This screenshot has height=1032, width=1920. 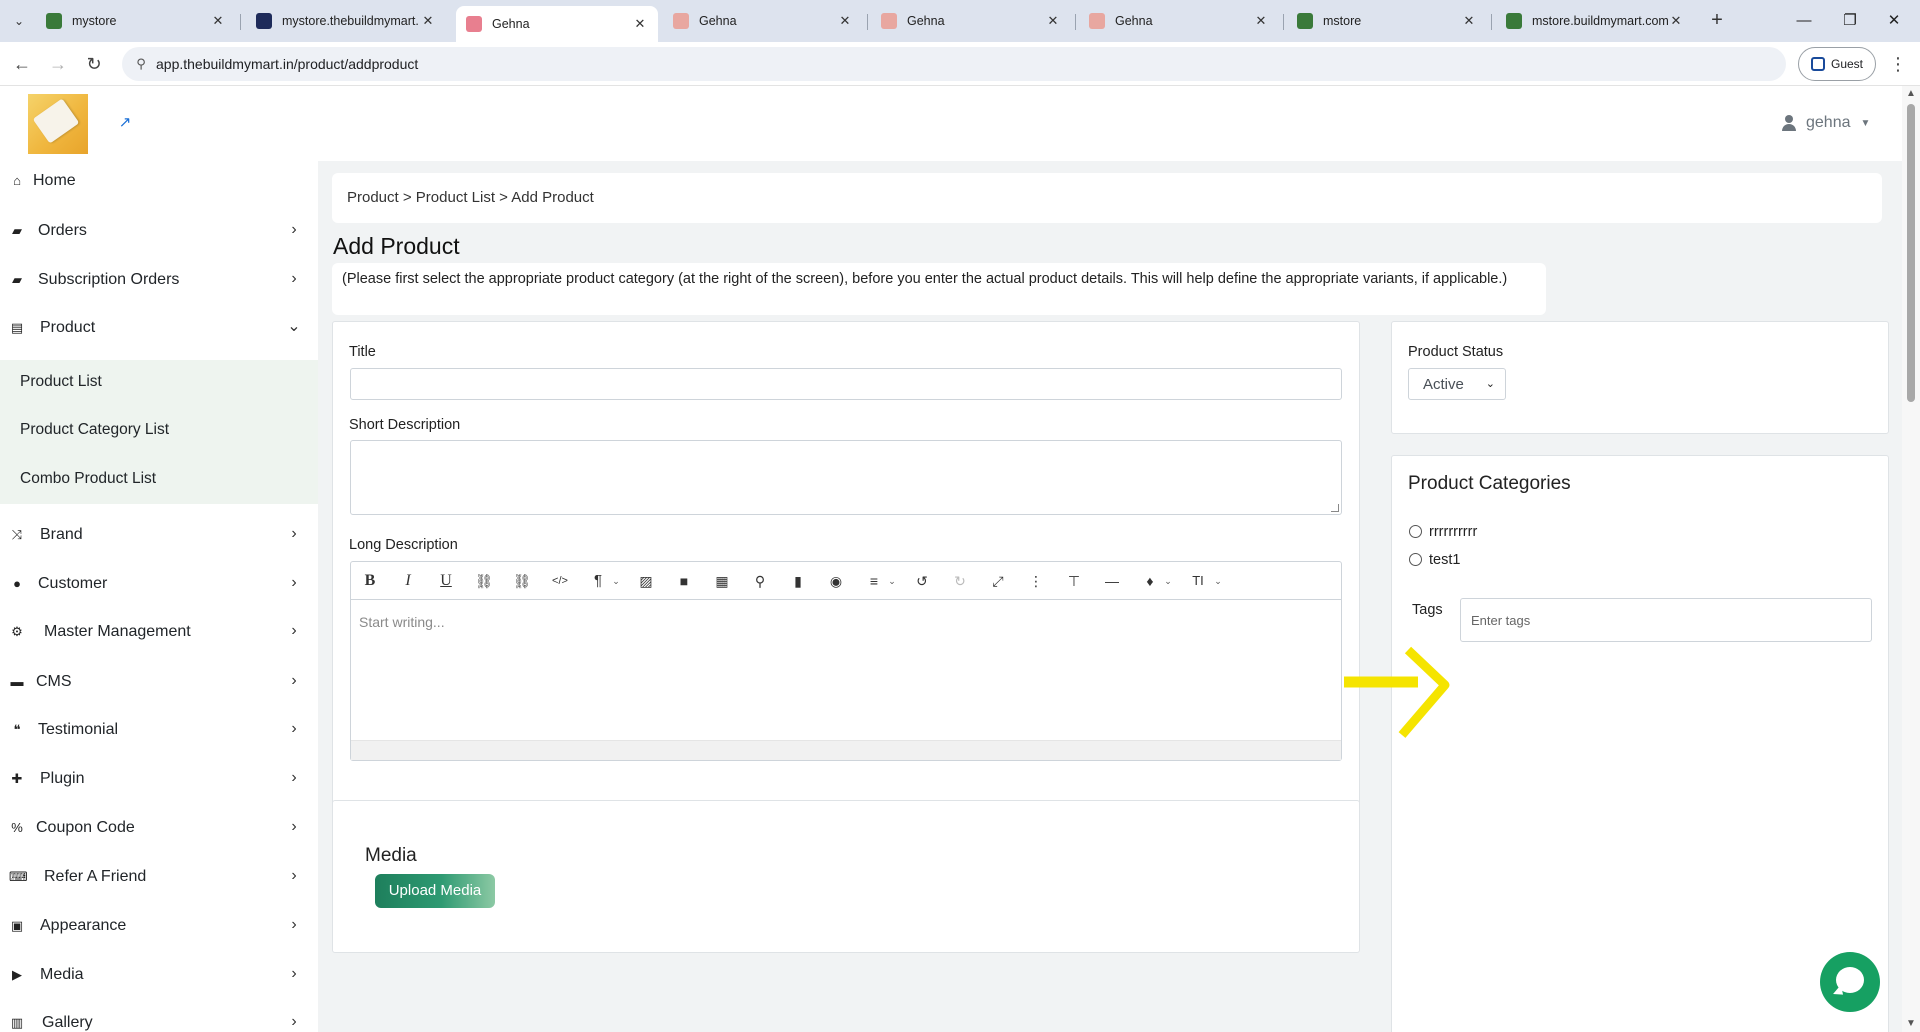 What do you see at coordinates (58, 124) in the screenshot?
I see `store-logo` at bounding box center [58, 124].